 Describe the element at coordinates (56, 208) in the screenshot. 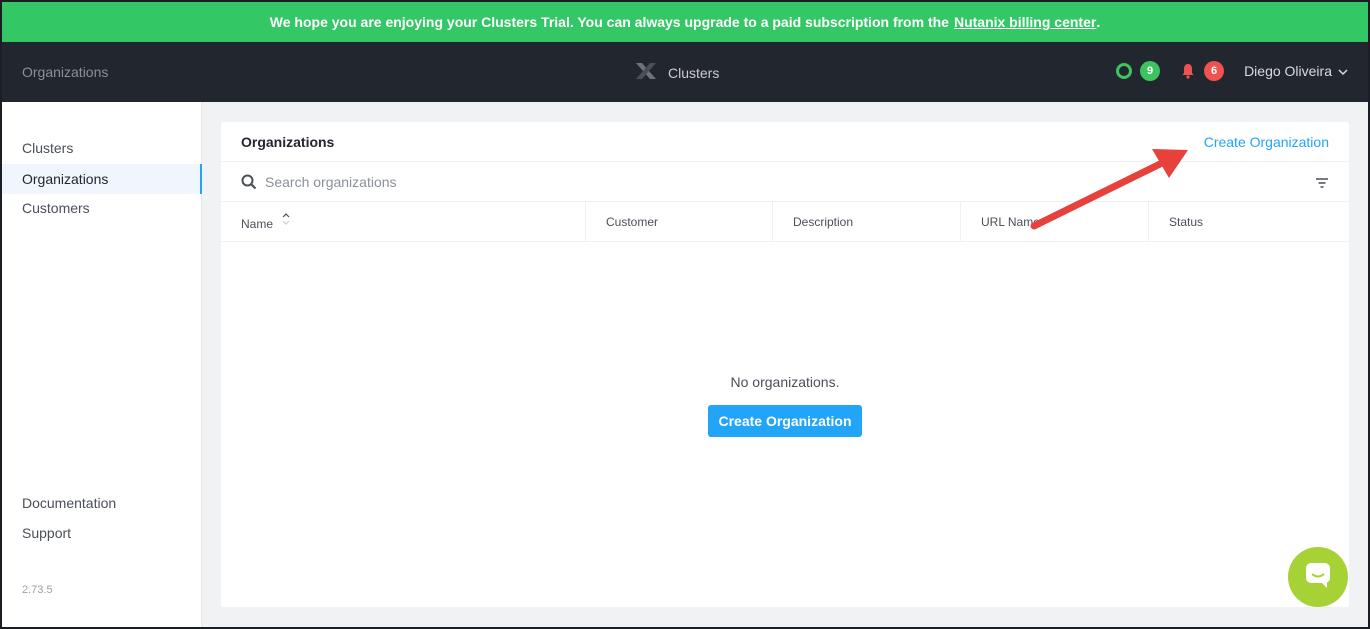

I see `sidebar-item-customers: Customers` at that location.